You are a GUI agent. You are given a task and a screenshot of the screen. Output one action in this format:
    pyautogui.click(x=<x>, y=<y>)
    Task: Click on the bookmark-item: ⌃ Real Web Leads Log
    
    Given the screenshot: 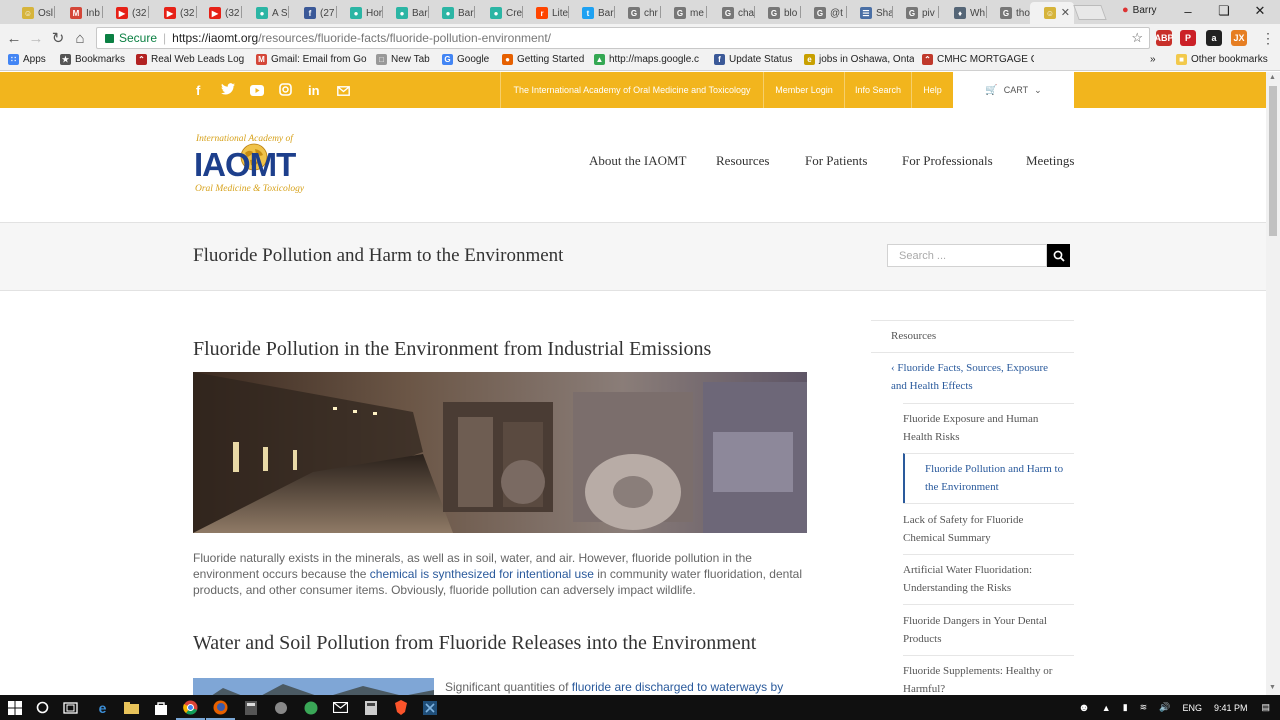 What is the action you would take?
    pyautogui.click(x=192, y=59)
    